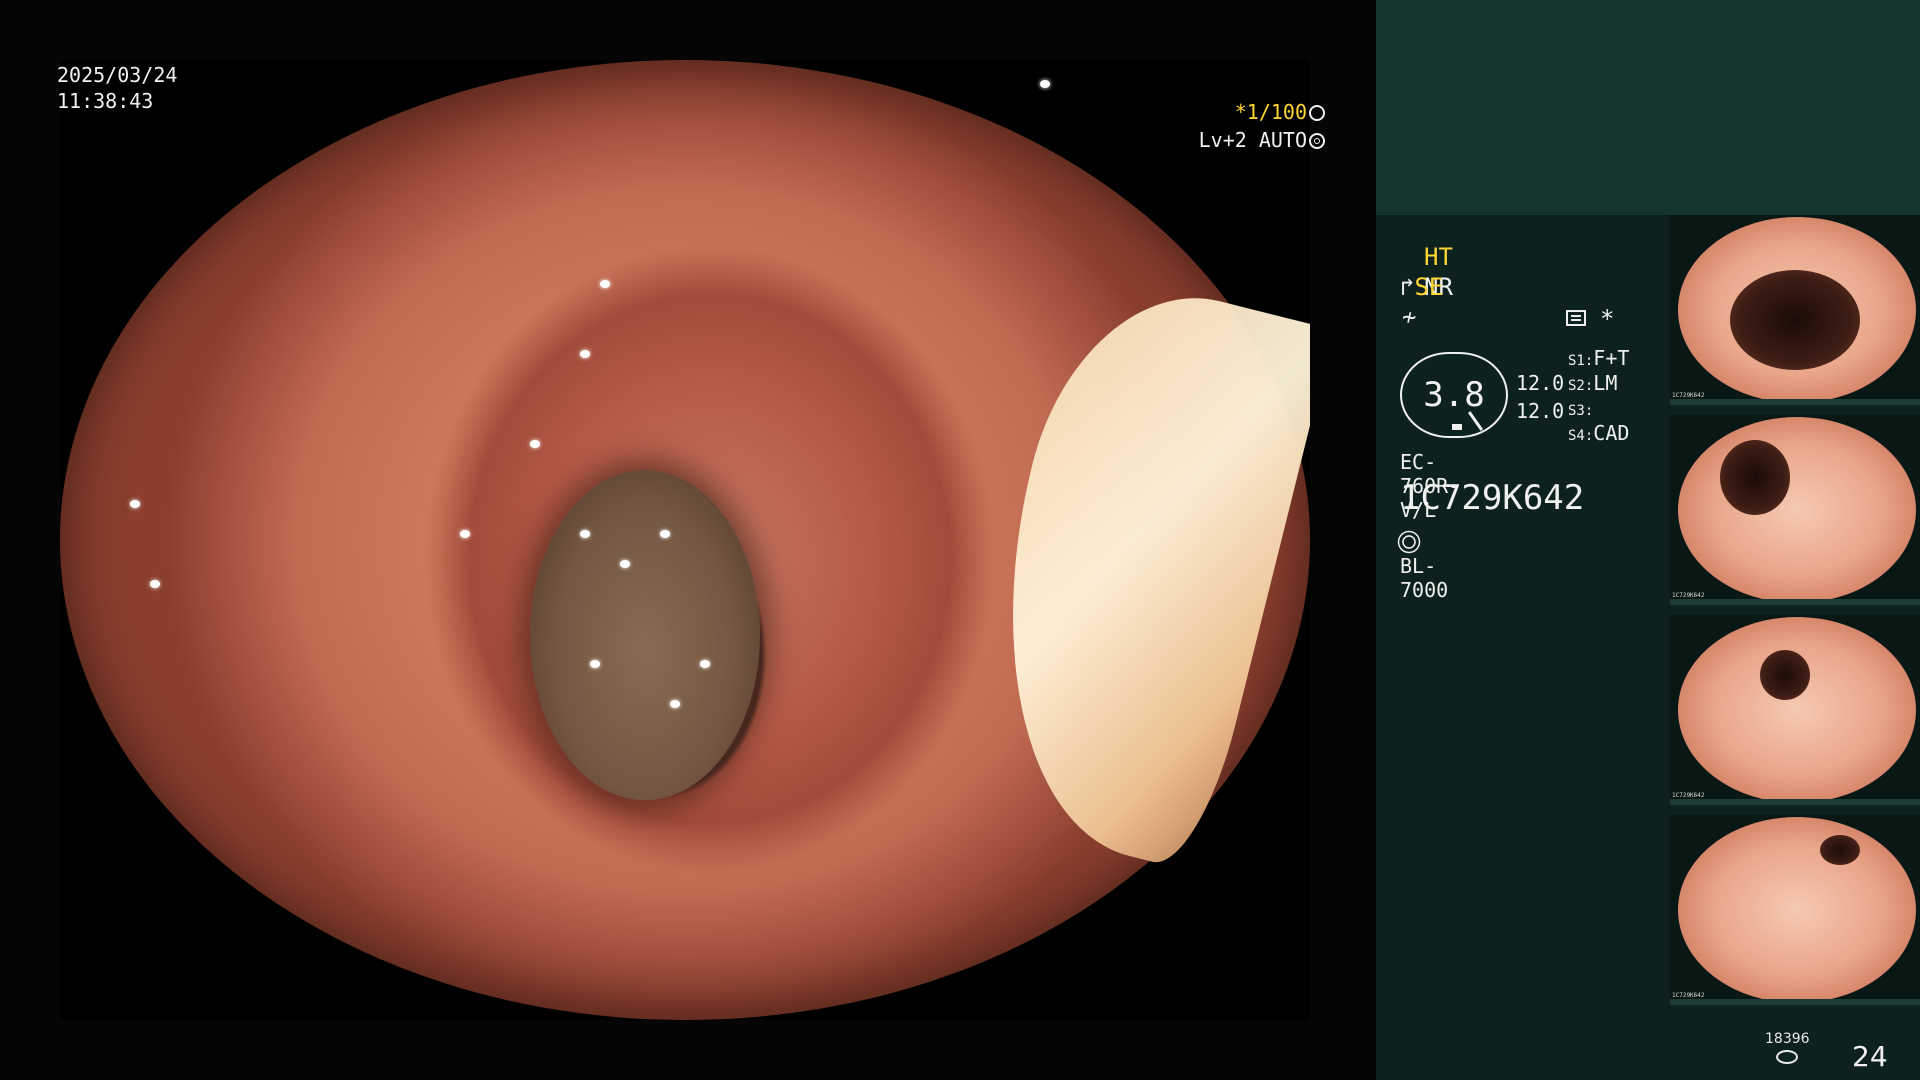 The width and height of the screenshot is (1920, 1080). I want to click on light-source: BL-7000, so click(1424, 578).